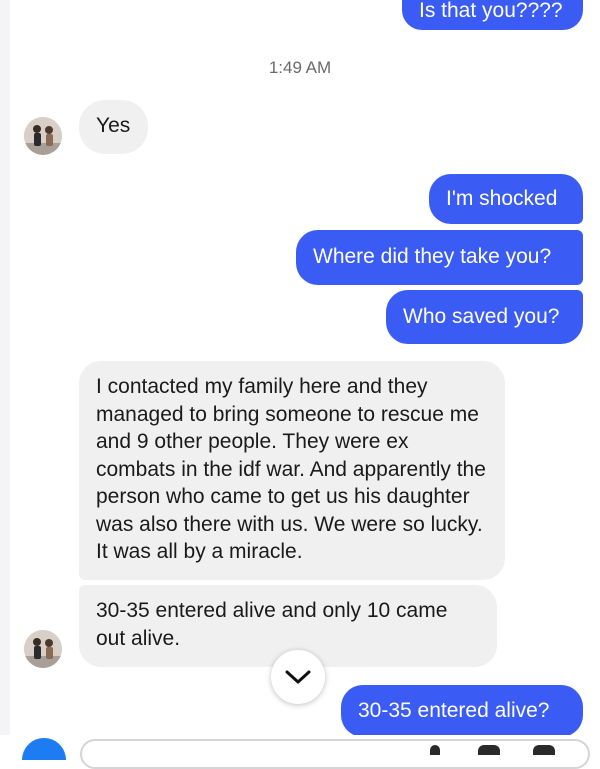 This screenshot has width=600, height=769. I want to click on message-outgoing-where: Where did they take you?, so click(439, 257).